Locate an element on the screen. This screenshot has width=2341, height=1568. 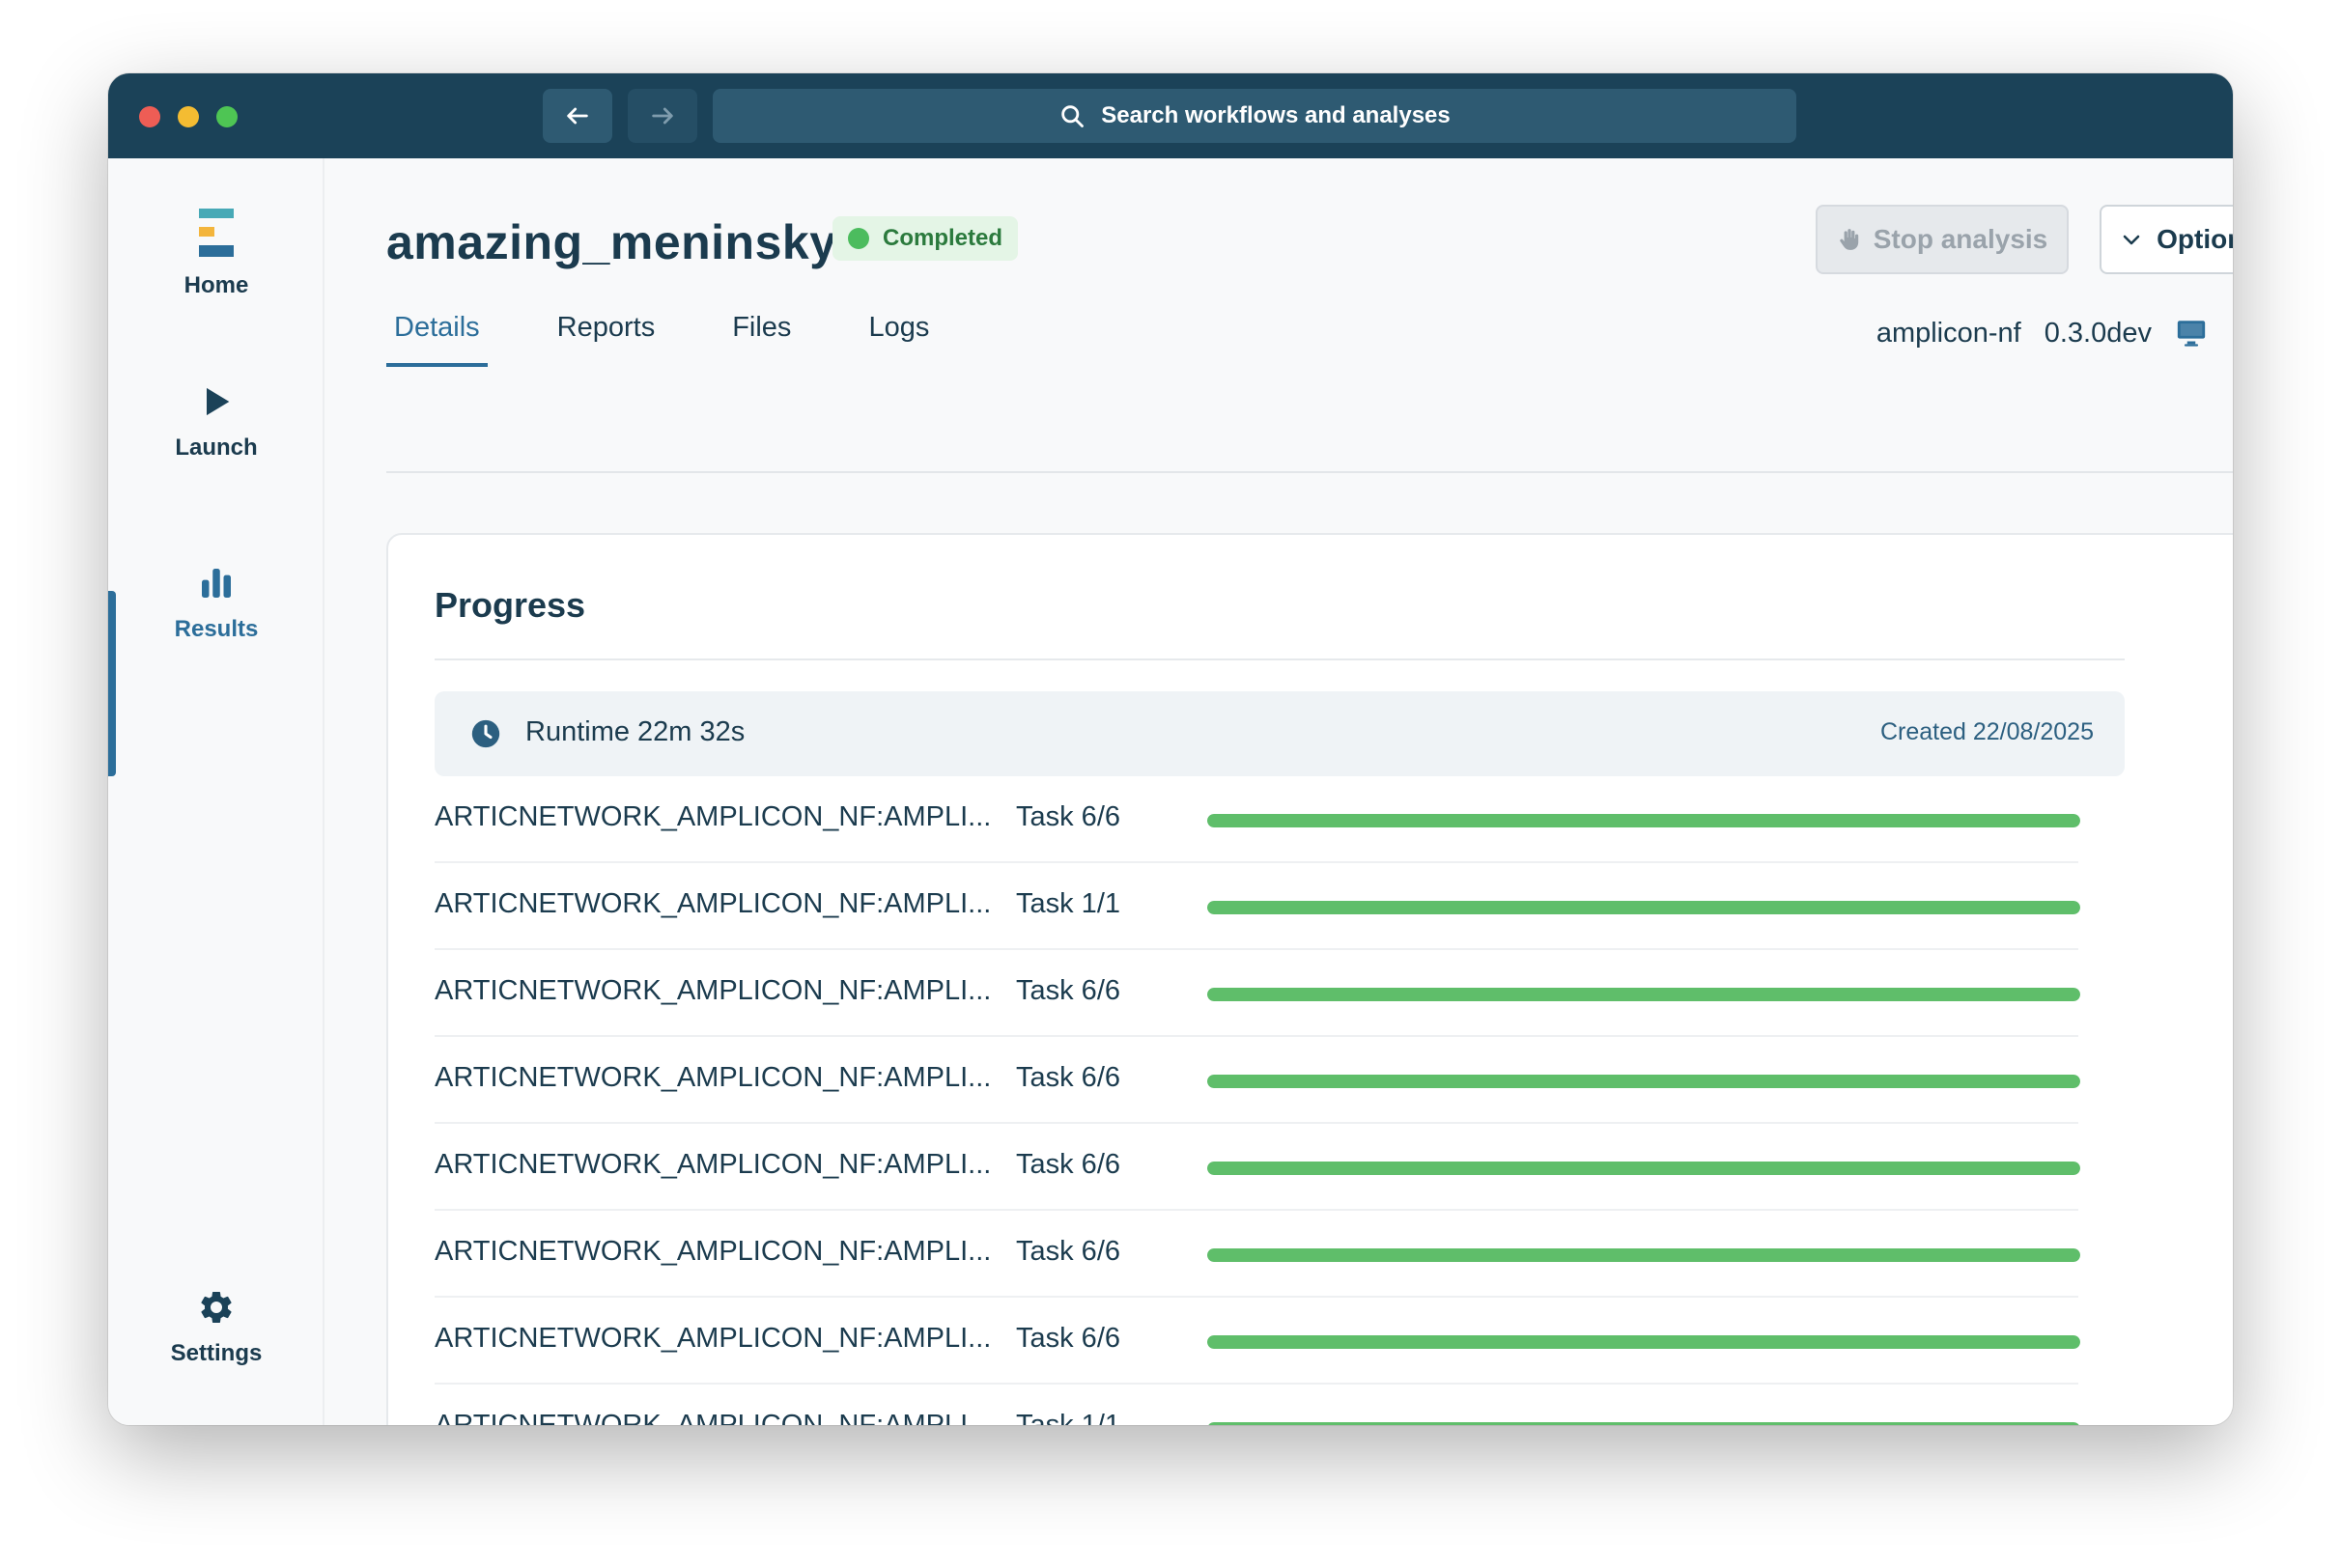
tab-files: Files is located at coordinates (761, 333).